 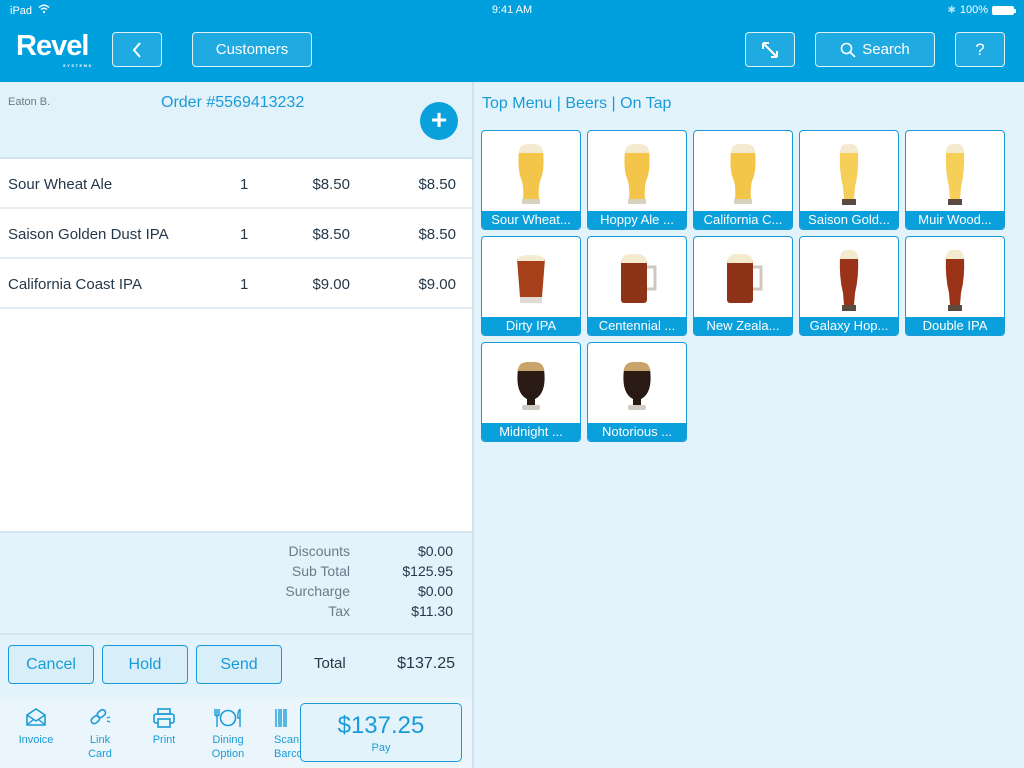 What do you see at coordinates (51, 664) in the screenshot?
I see `cancel-button: Cancel` at bounding box center [51, 664].